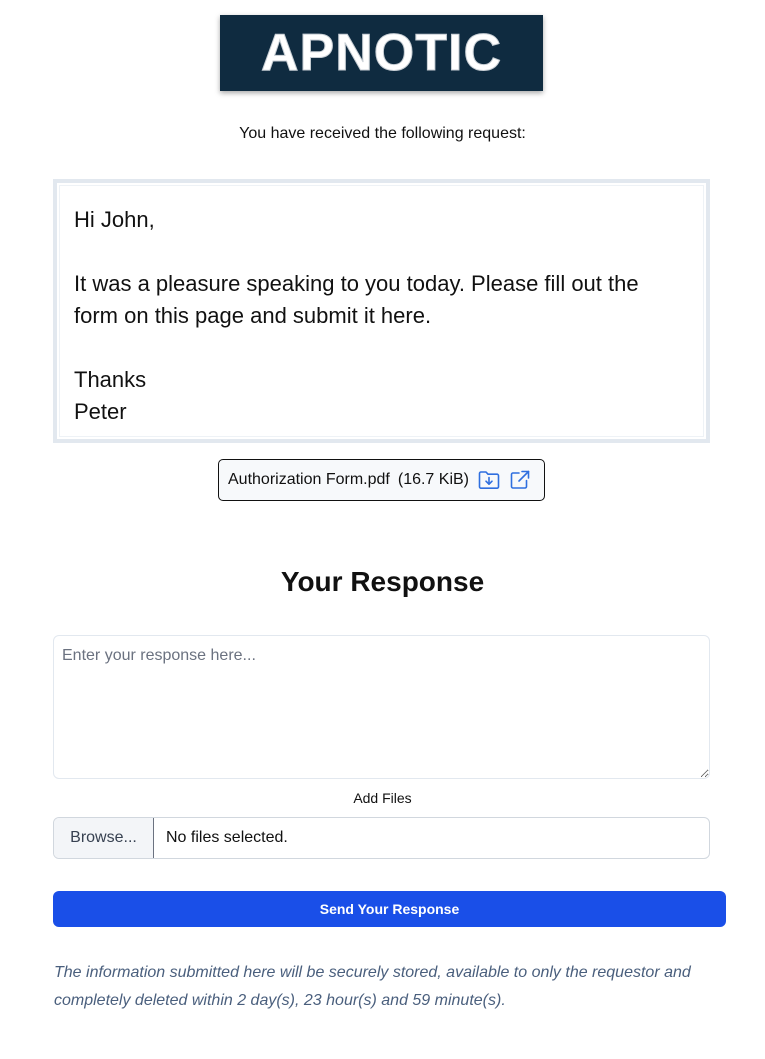  I want to click on logo-text: APNOTIC, so click(381, 53).